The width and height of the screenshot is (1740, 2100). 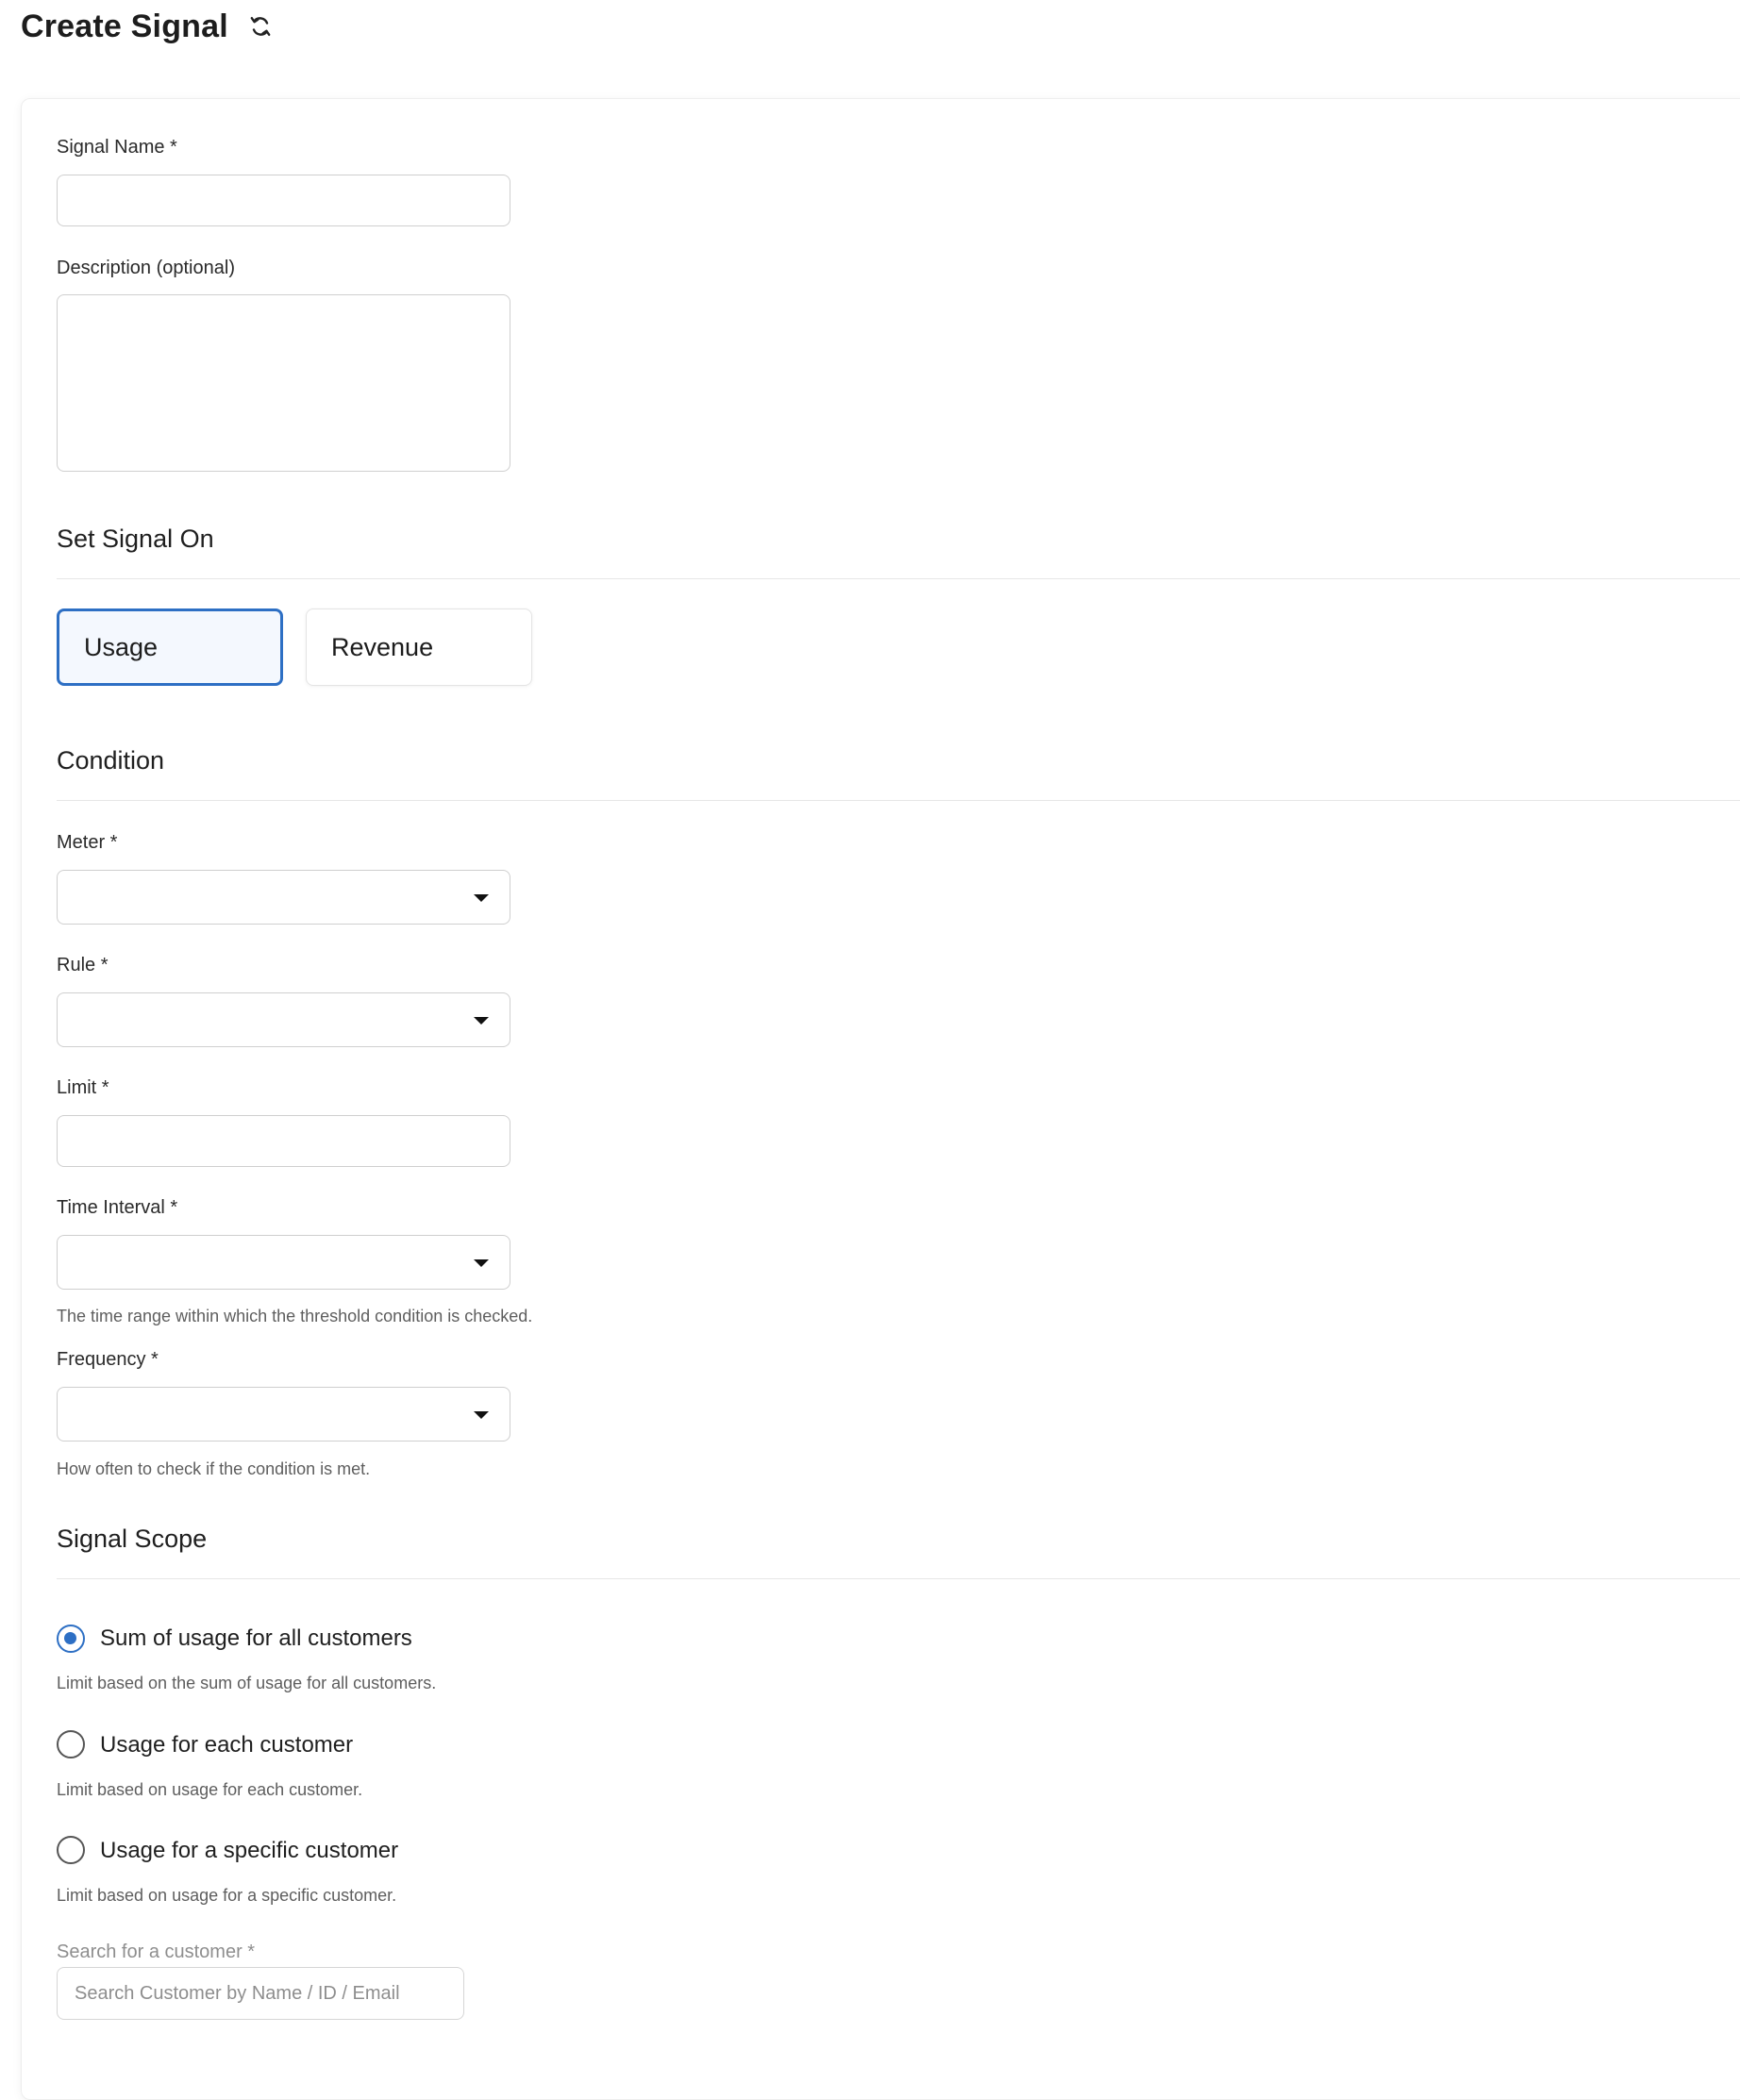 What do you see at coordinates (156, 1952) in the screenshot?
I see `customer-search-label: Search for a customer *` at bounding box center [156, 1952].